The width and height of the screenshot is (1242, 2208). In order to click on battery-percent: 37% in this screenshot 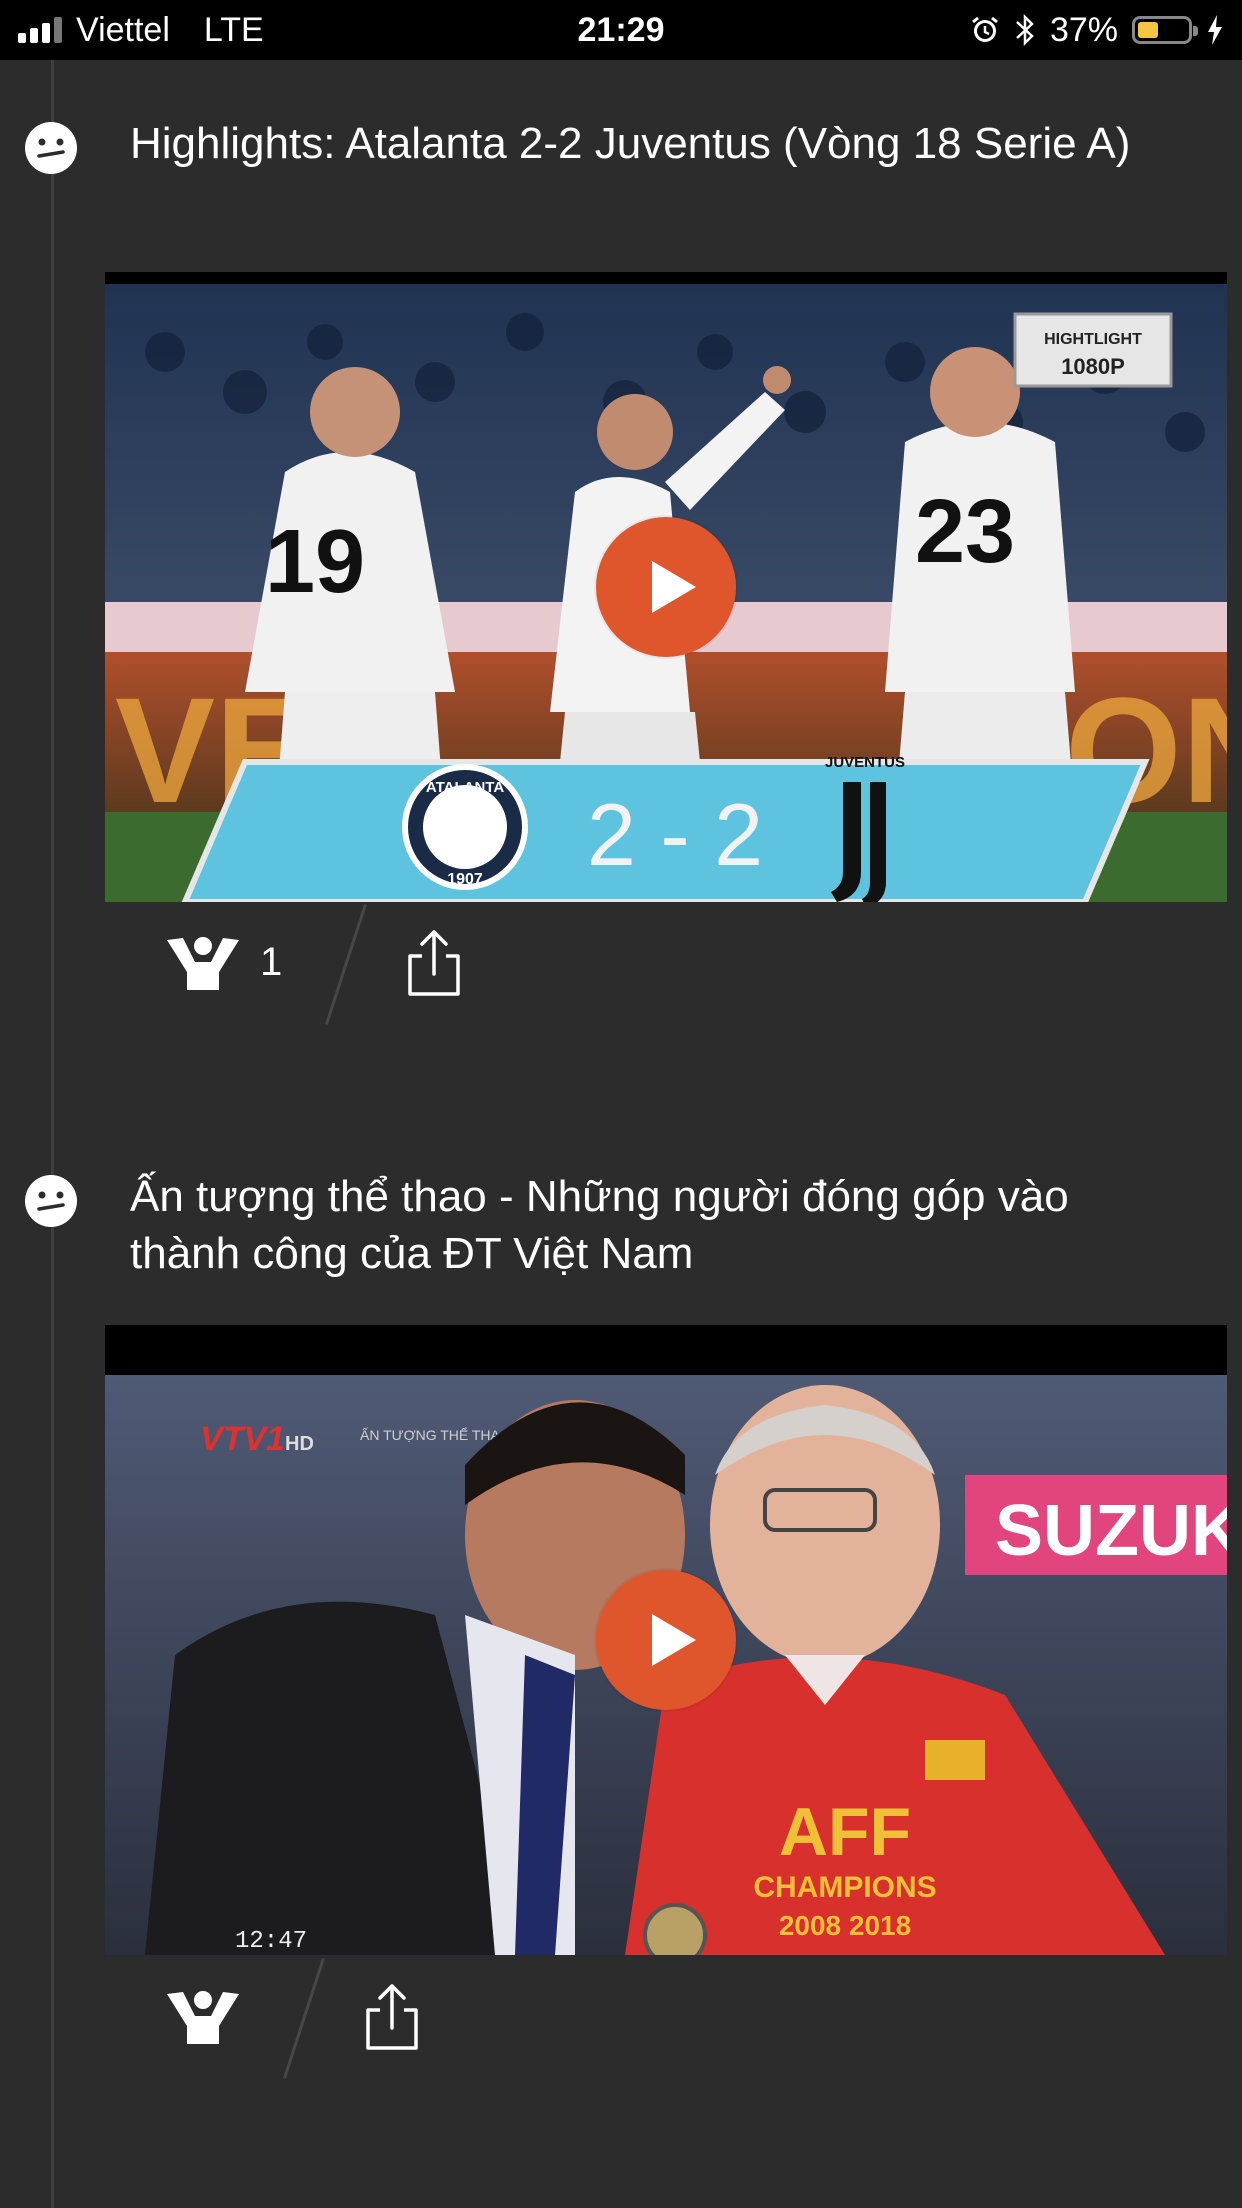, I will do `click(1083, 29)`.